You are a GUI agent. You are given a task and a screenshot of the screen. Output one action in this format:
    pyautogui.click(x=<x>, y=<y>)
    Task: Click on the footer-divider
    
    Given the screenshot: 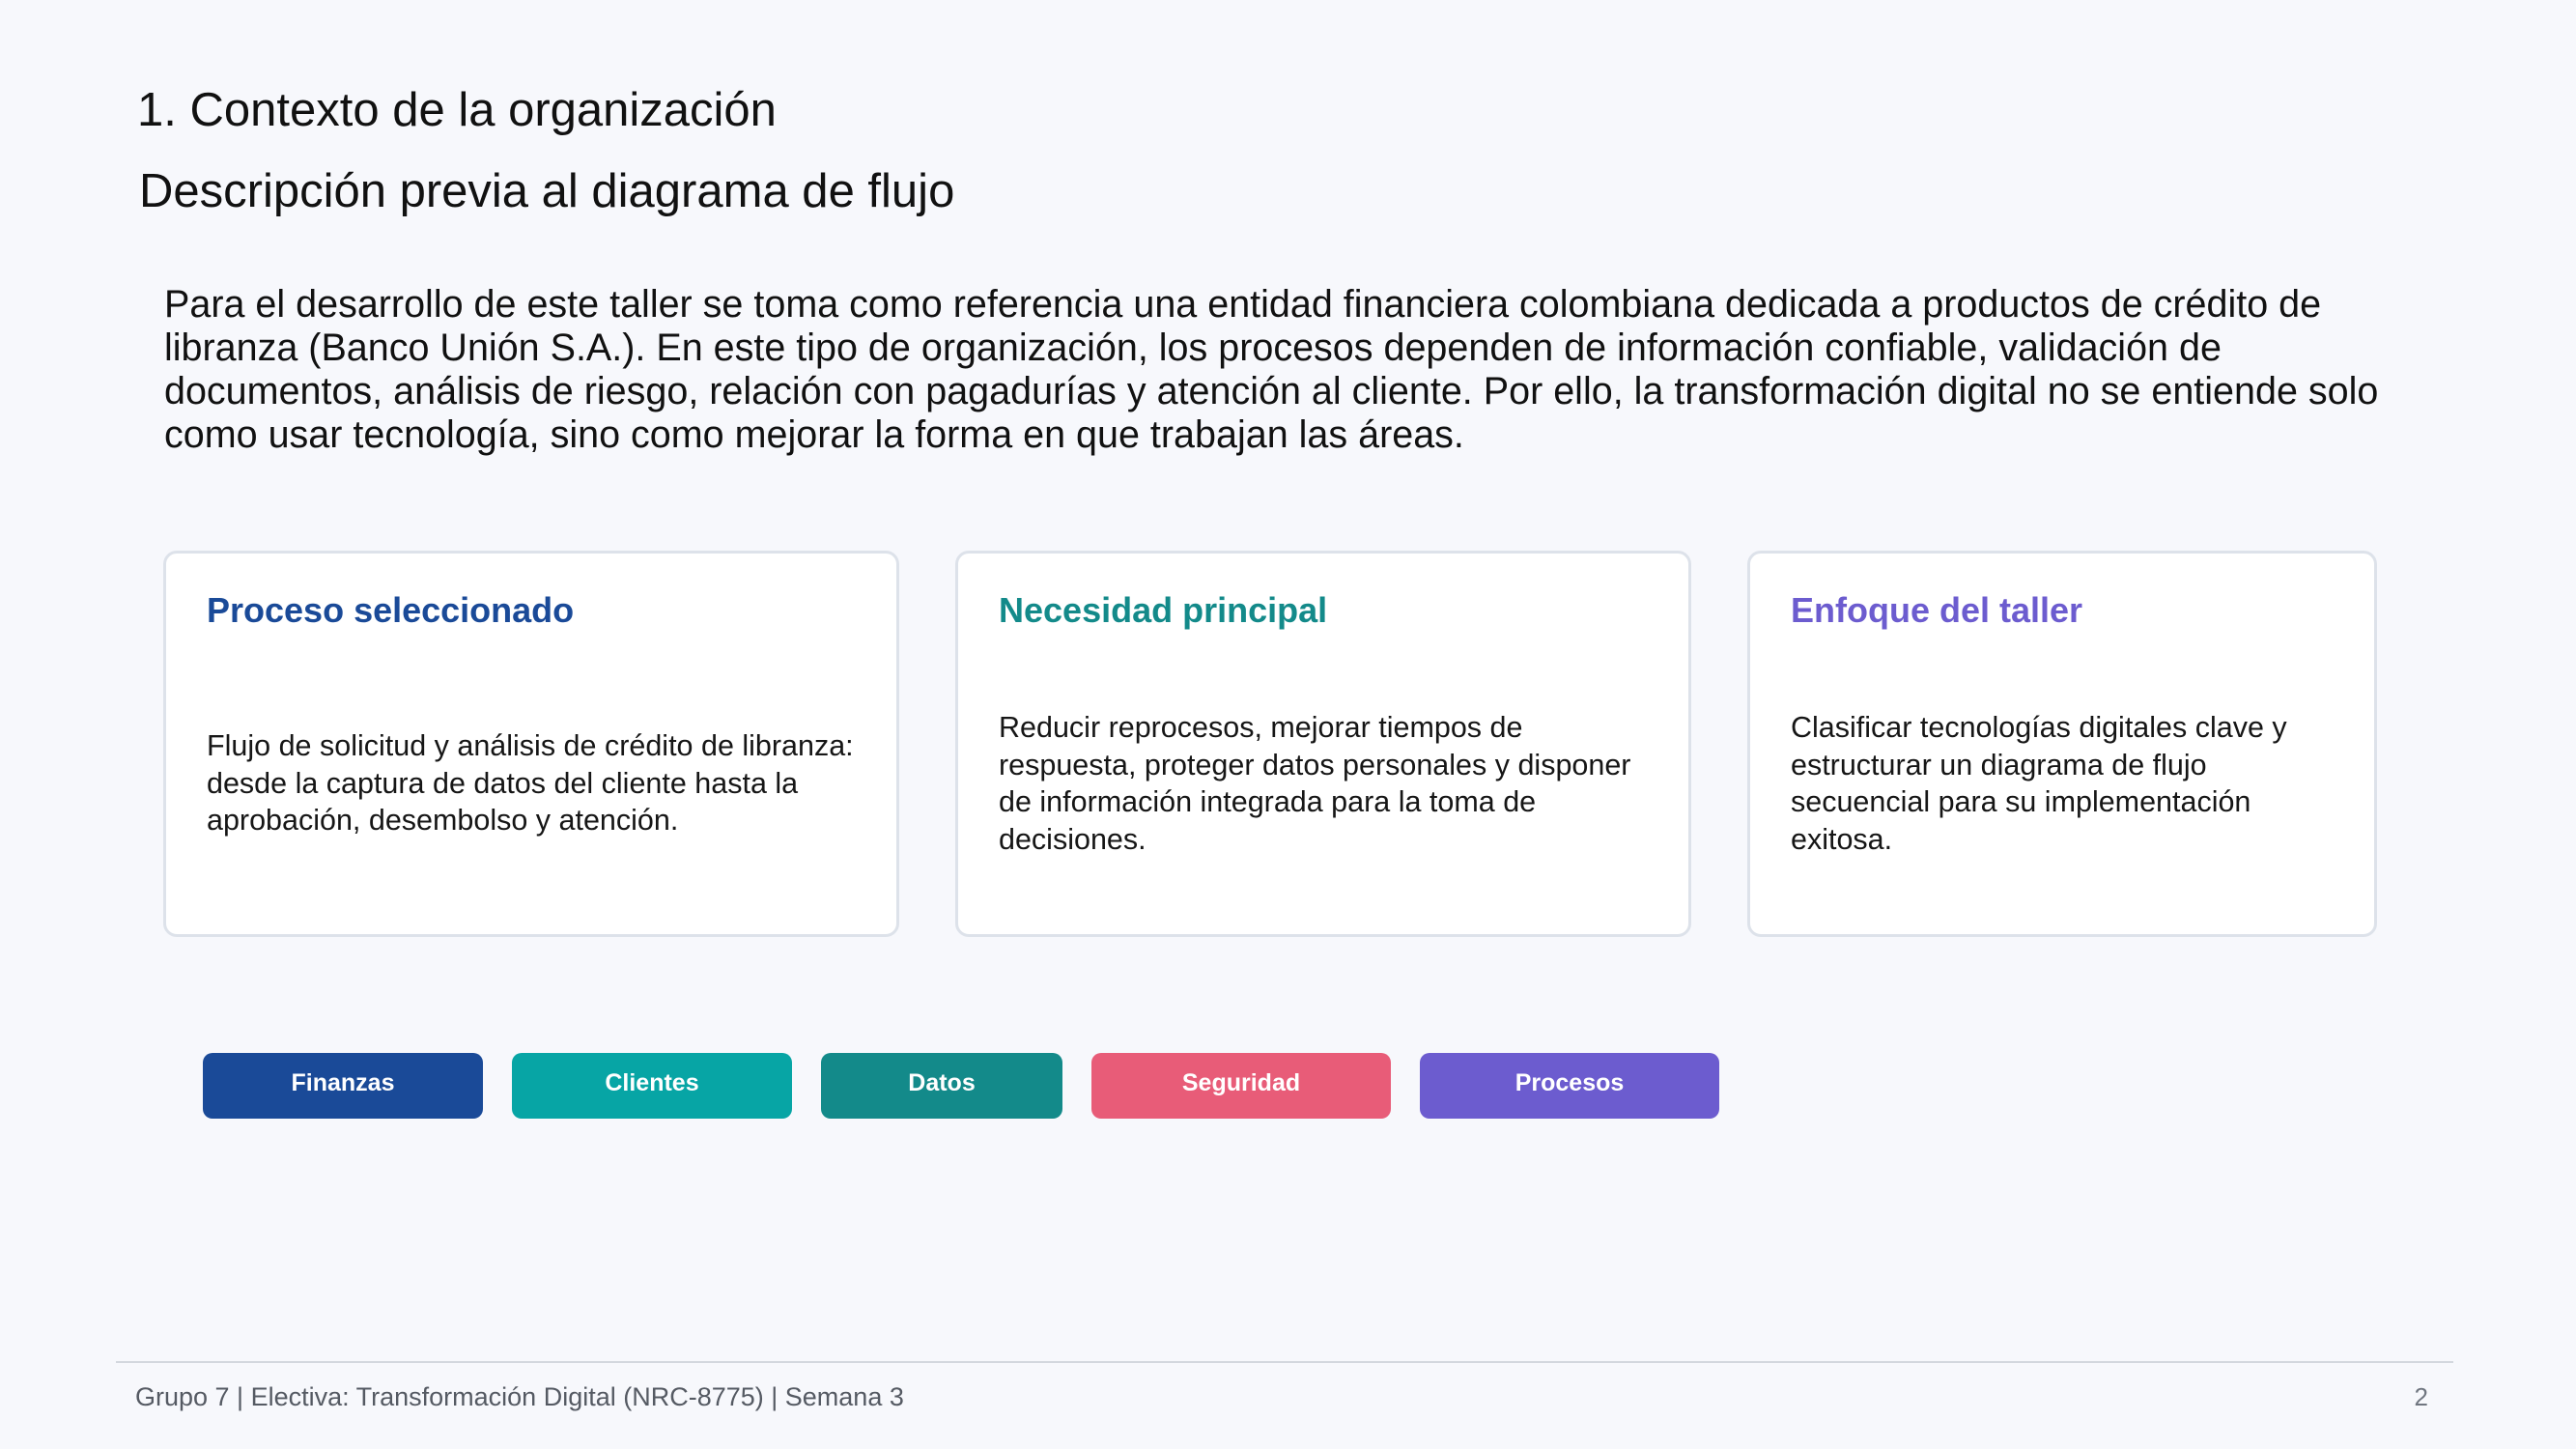 What is the action you would take?
    pyautogui.click(x=1284, y=1362)
    